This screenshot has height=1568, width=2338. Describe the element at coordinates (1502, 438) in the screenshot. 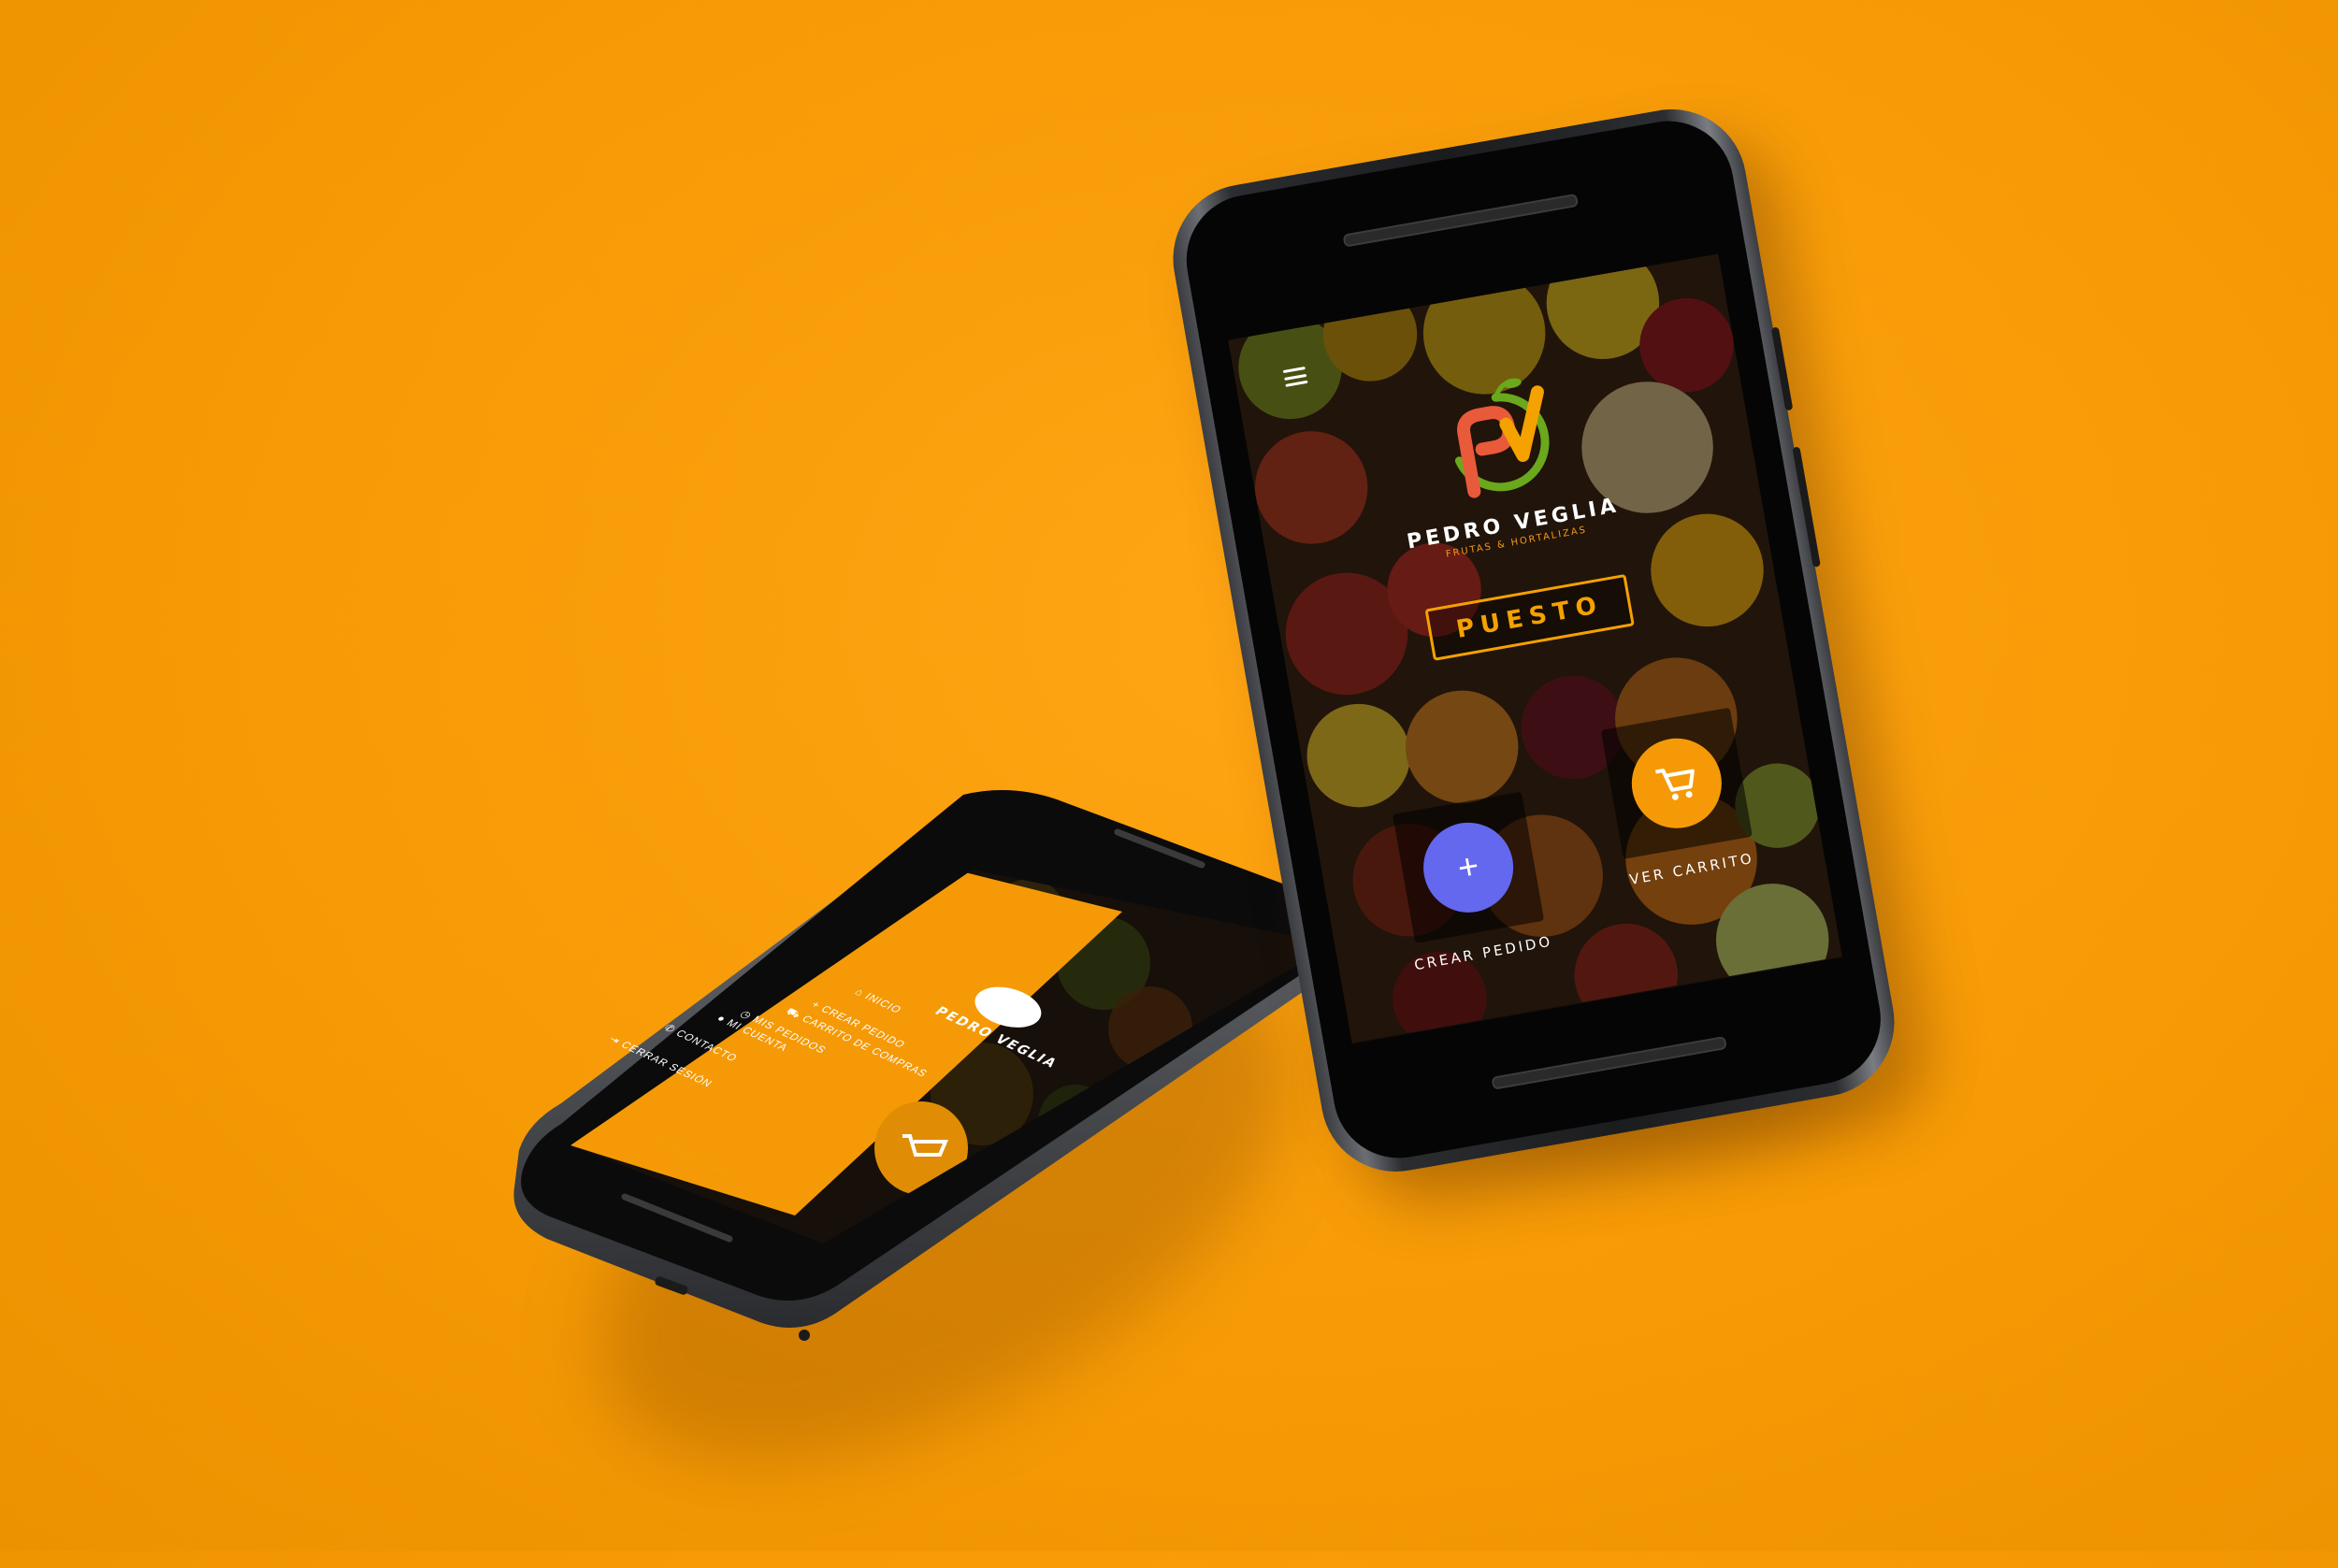

I see `pv-logo-icon` at that location.